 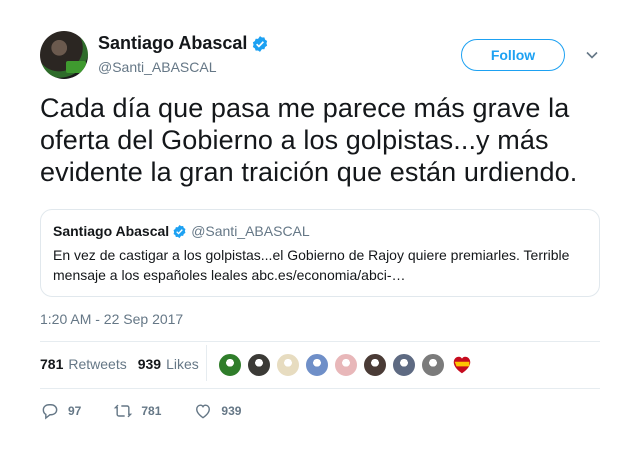 What do you see at coordinates (75, 411) in the screenshot?
I see `reply-count: 97` at bounding box center [75, 411].